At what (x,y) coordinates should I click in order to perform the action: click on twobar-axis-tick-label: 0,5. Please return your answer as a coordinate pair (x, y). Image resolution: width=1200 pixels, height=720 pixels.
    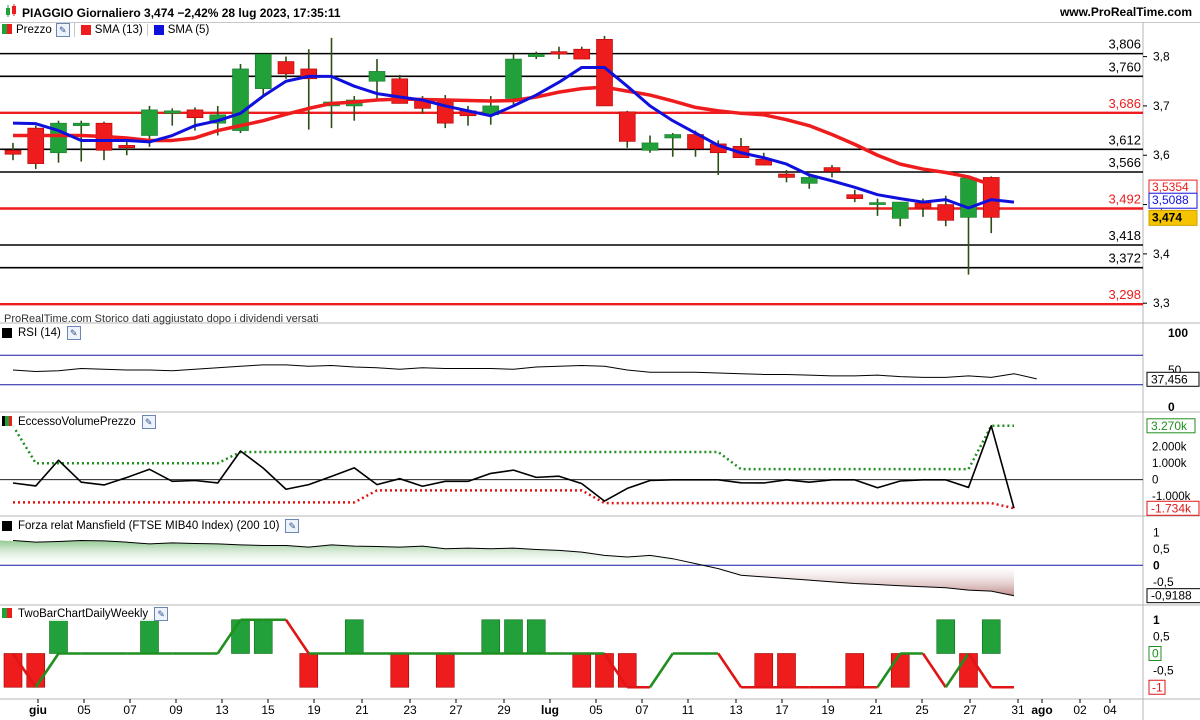
    Looking at the image, I should click on (1161, 637).